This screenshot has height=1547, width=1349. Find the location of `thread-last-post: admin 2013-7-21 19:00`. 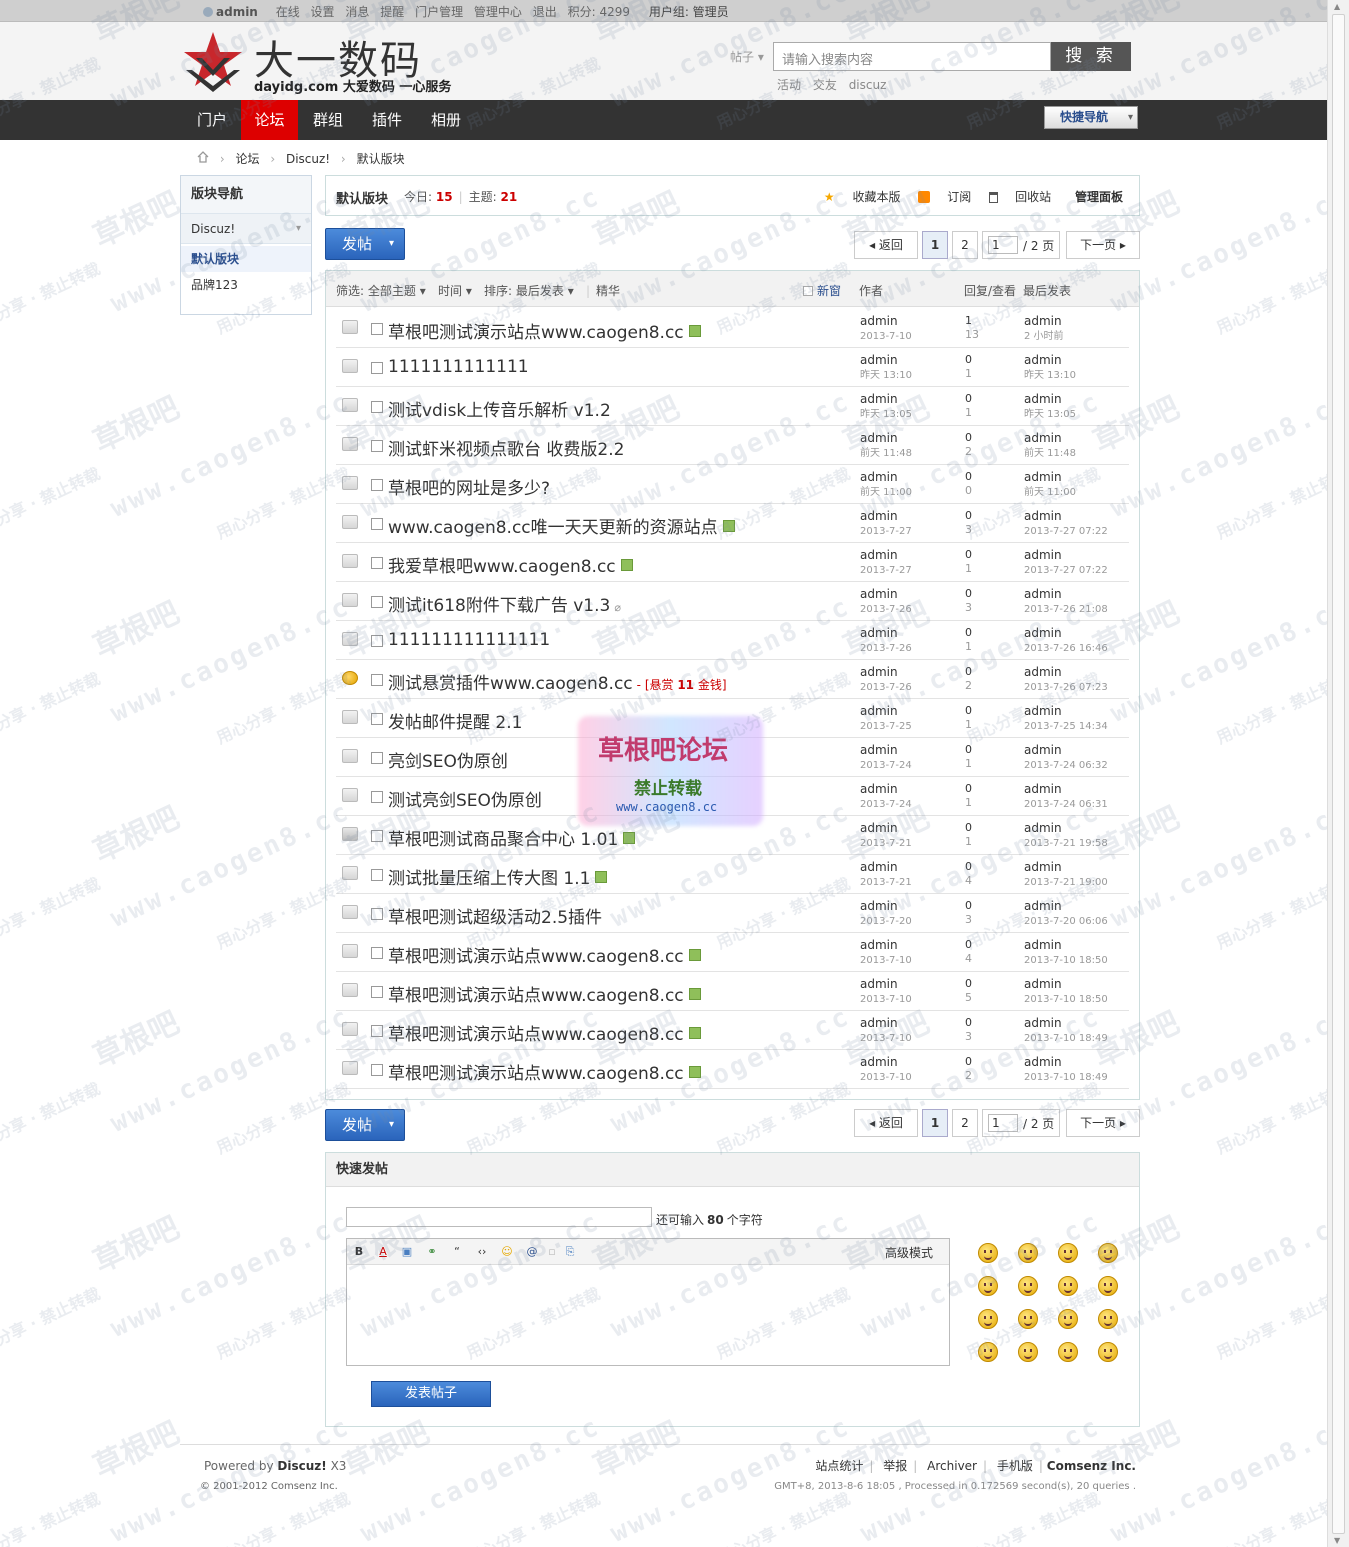

thread-last-post: admin 2013-7-21 19:00 is located at coordinates (1066, 875).